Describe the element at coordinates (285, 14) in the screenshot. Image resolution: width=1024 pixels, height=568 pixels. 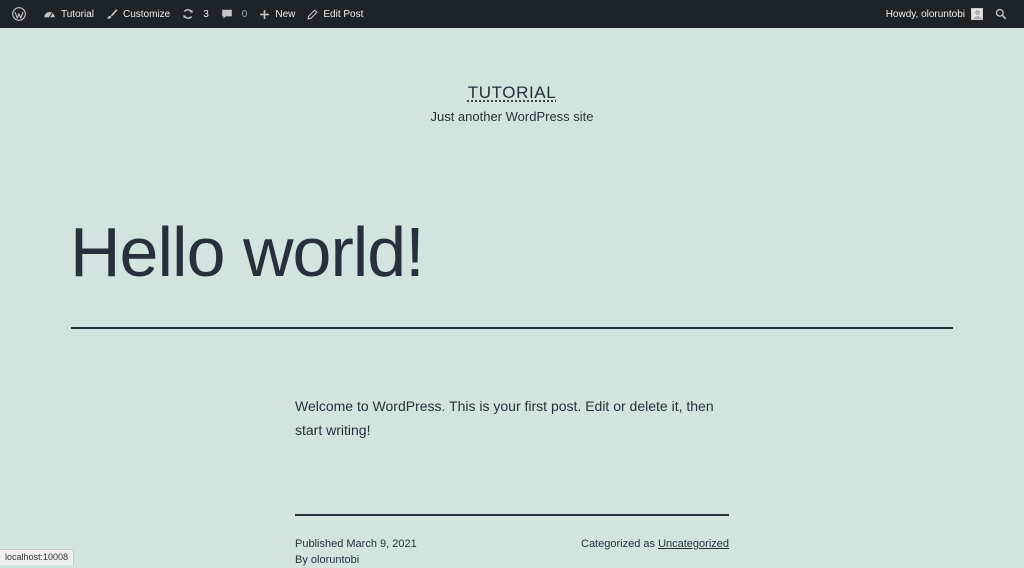
I see `new-label: New` at that location.